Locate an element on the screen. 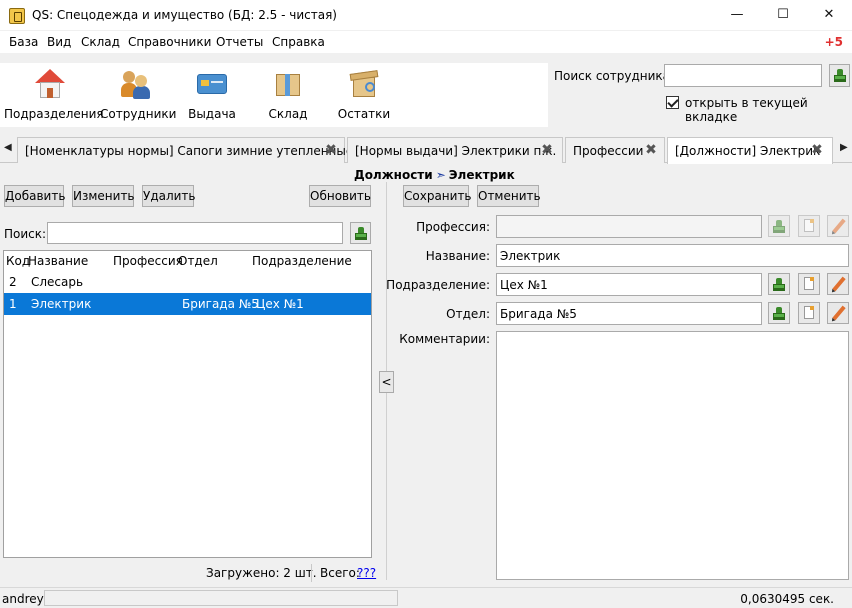 The height and width of the screenshot is (608, 852). name-field: Электрик is located at coordinates (672, 255).